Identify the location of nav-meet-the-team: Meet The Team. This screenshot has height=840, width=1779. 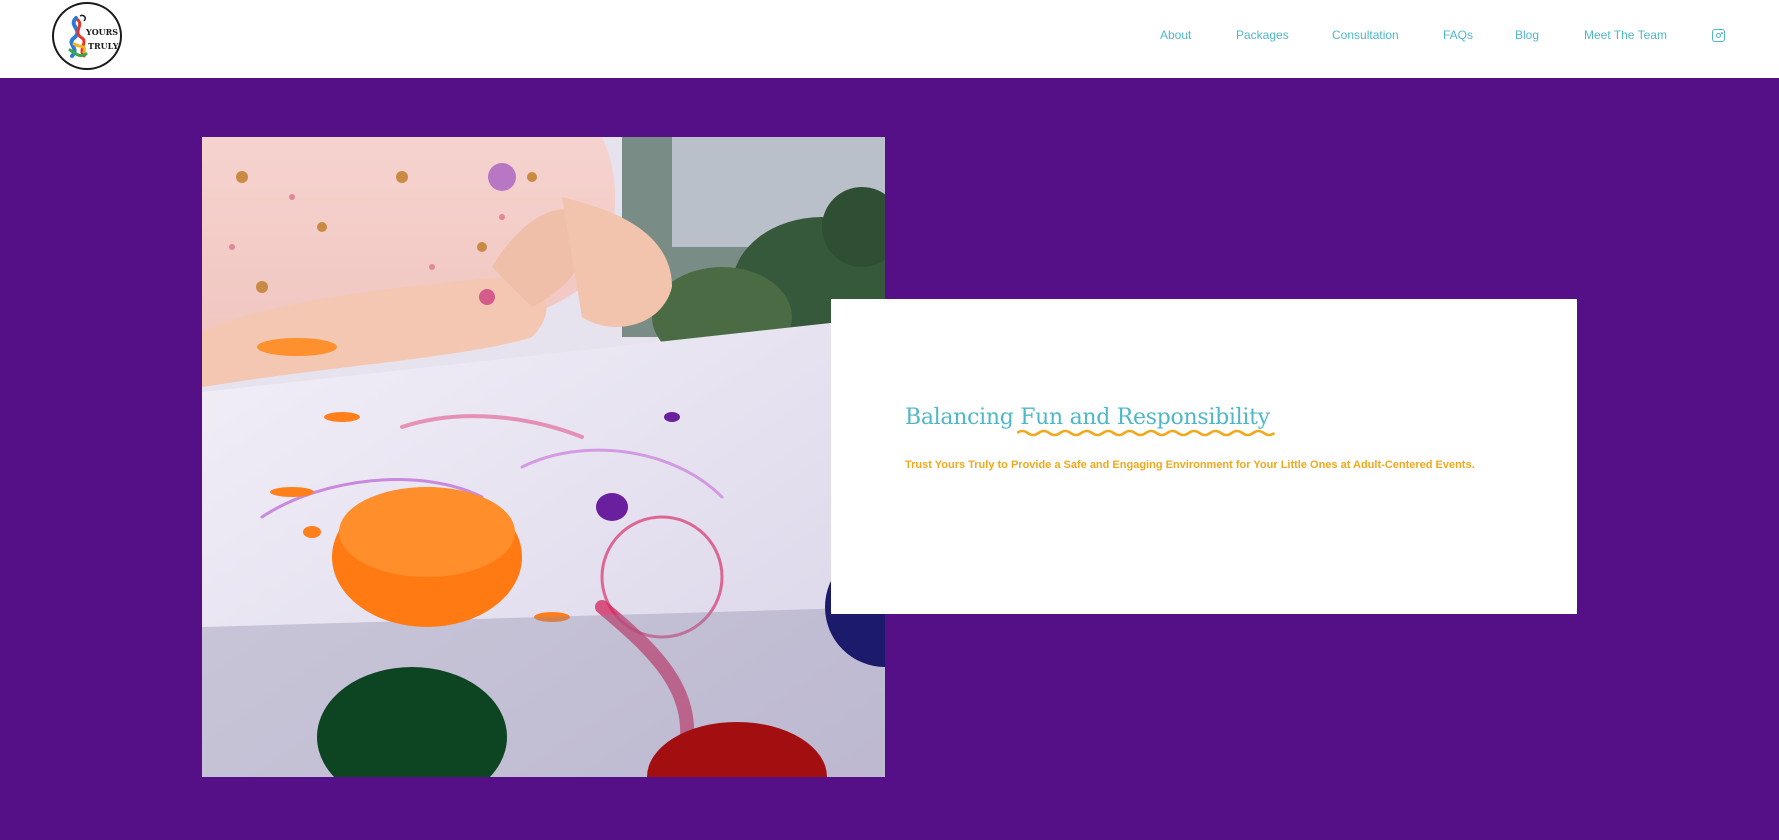
(1625, 35).